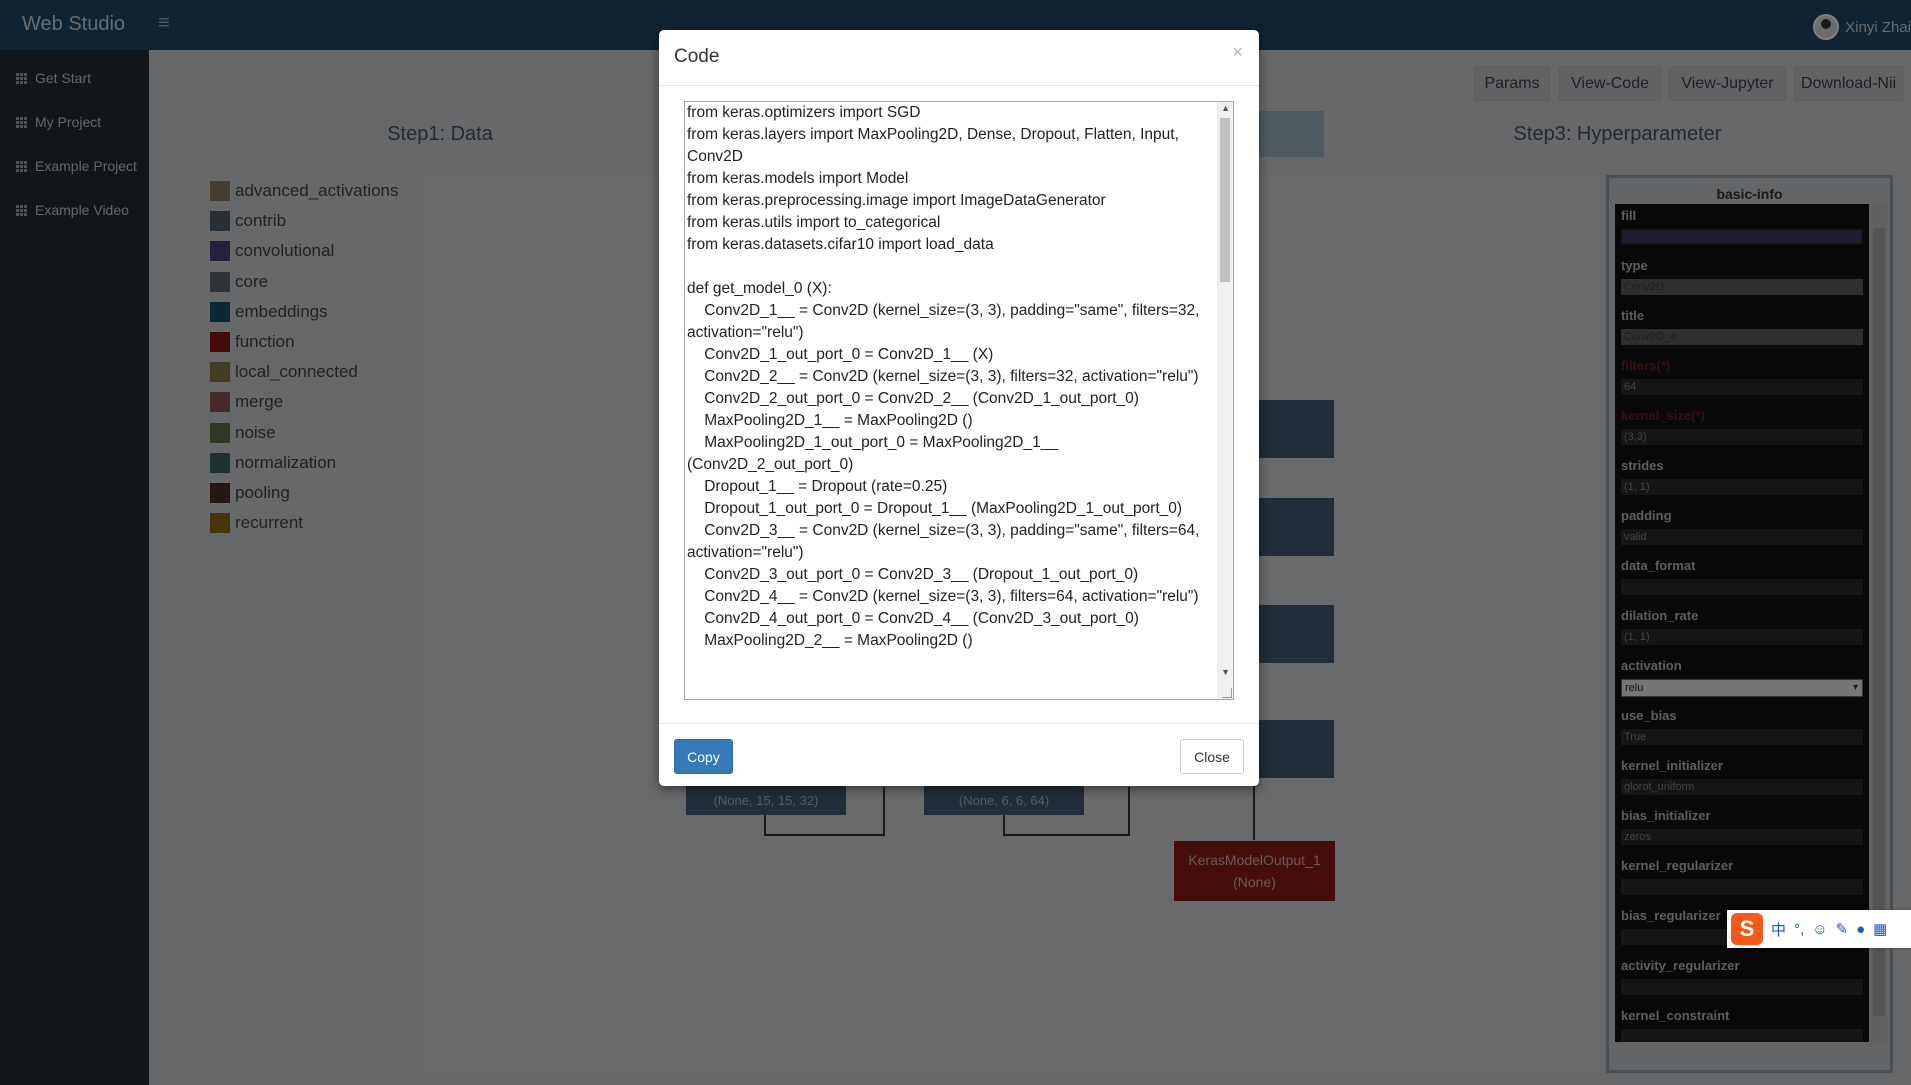 The height and width of the screenshot is (1085, 1911). I want to click on emoji-icon: ☺, so click(1819, 929).